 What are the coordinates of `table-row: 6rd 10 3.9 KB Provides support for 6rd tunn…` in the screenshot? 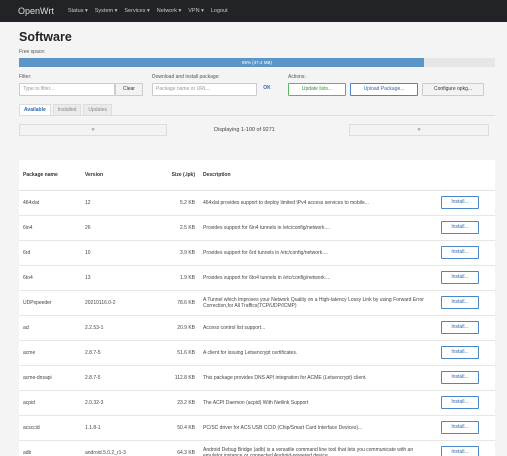 It's located at (257, 253).